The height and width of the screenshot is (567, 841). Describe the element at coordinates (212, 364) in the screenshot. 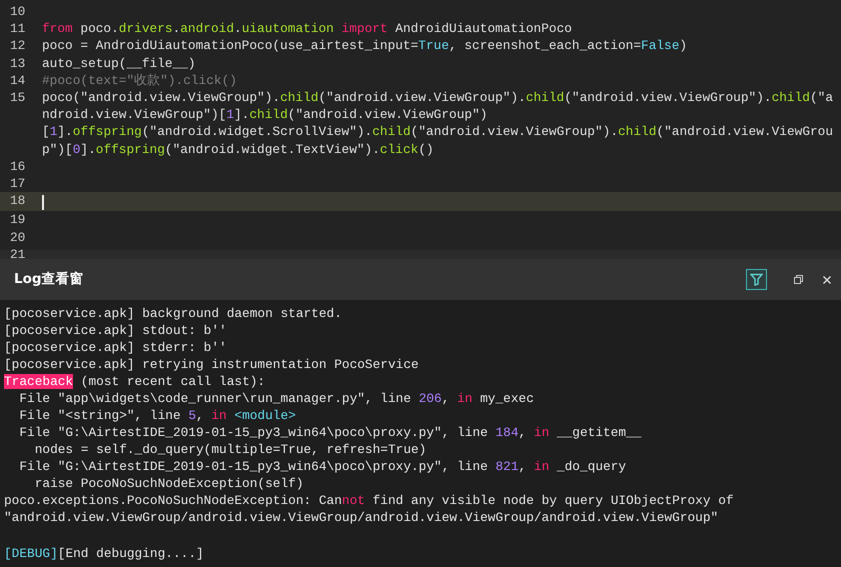

I see `log-line: [pocoservice.apk] retrying instrumentation PocoService` at that location.